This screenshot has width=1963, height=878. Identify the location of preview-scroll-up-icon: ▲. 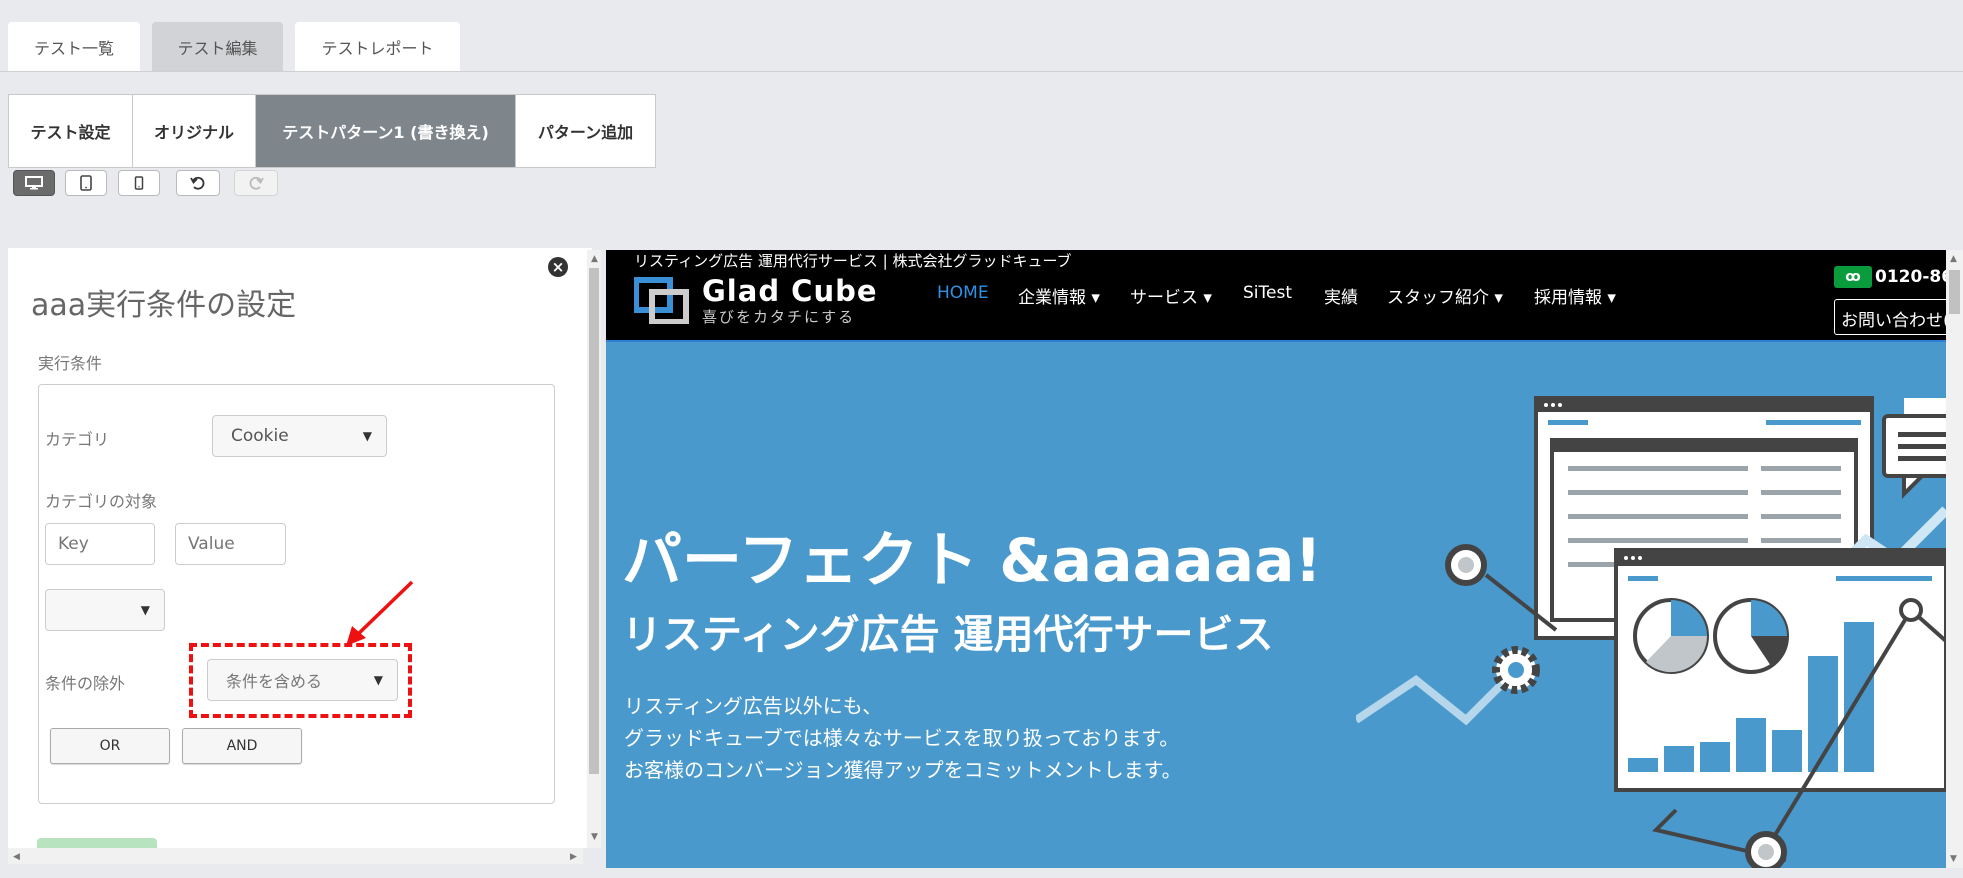
(1953, 259).